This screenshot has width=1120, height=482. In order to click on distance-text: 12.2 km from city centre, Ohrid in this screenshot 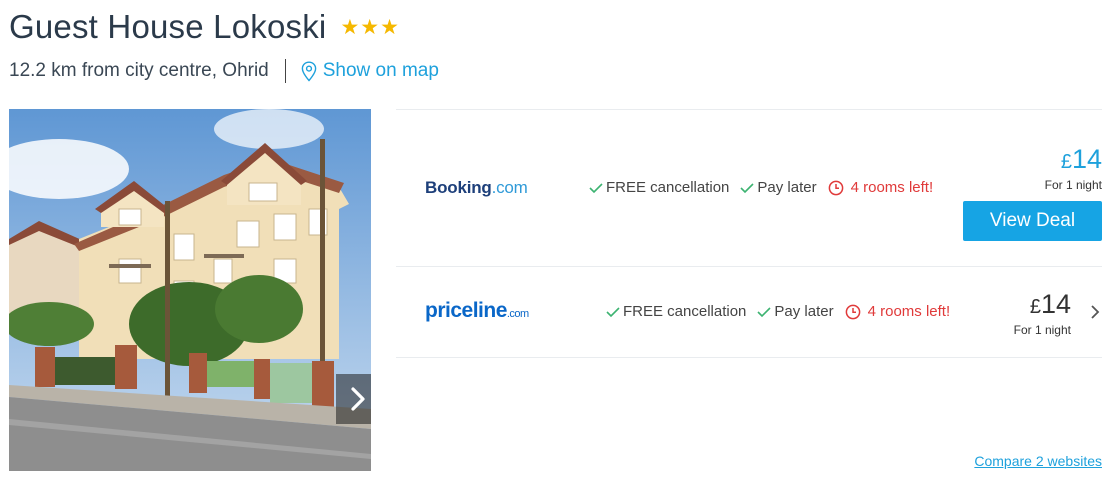, I will do `click(139, 70)`.